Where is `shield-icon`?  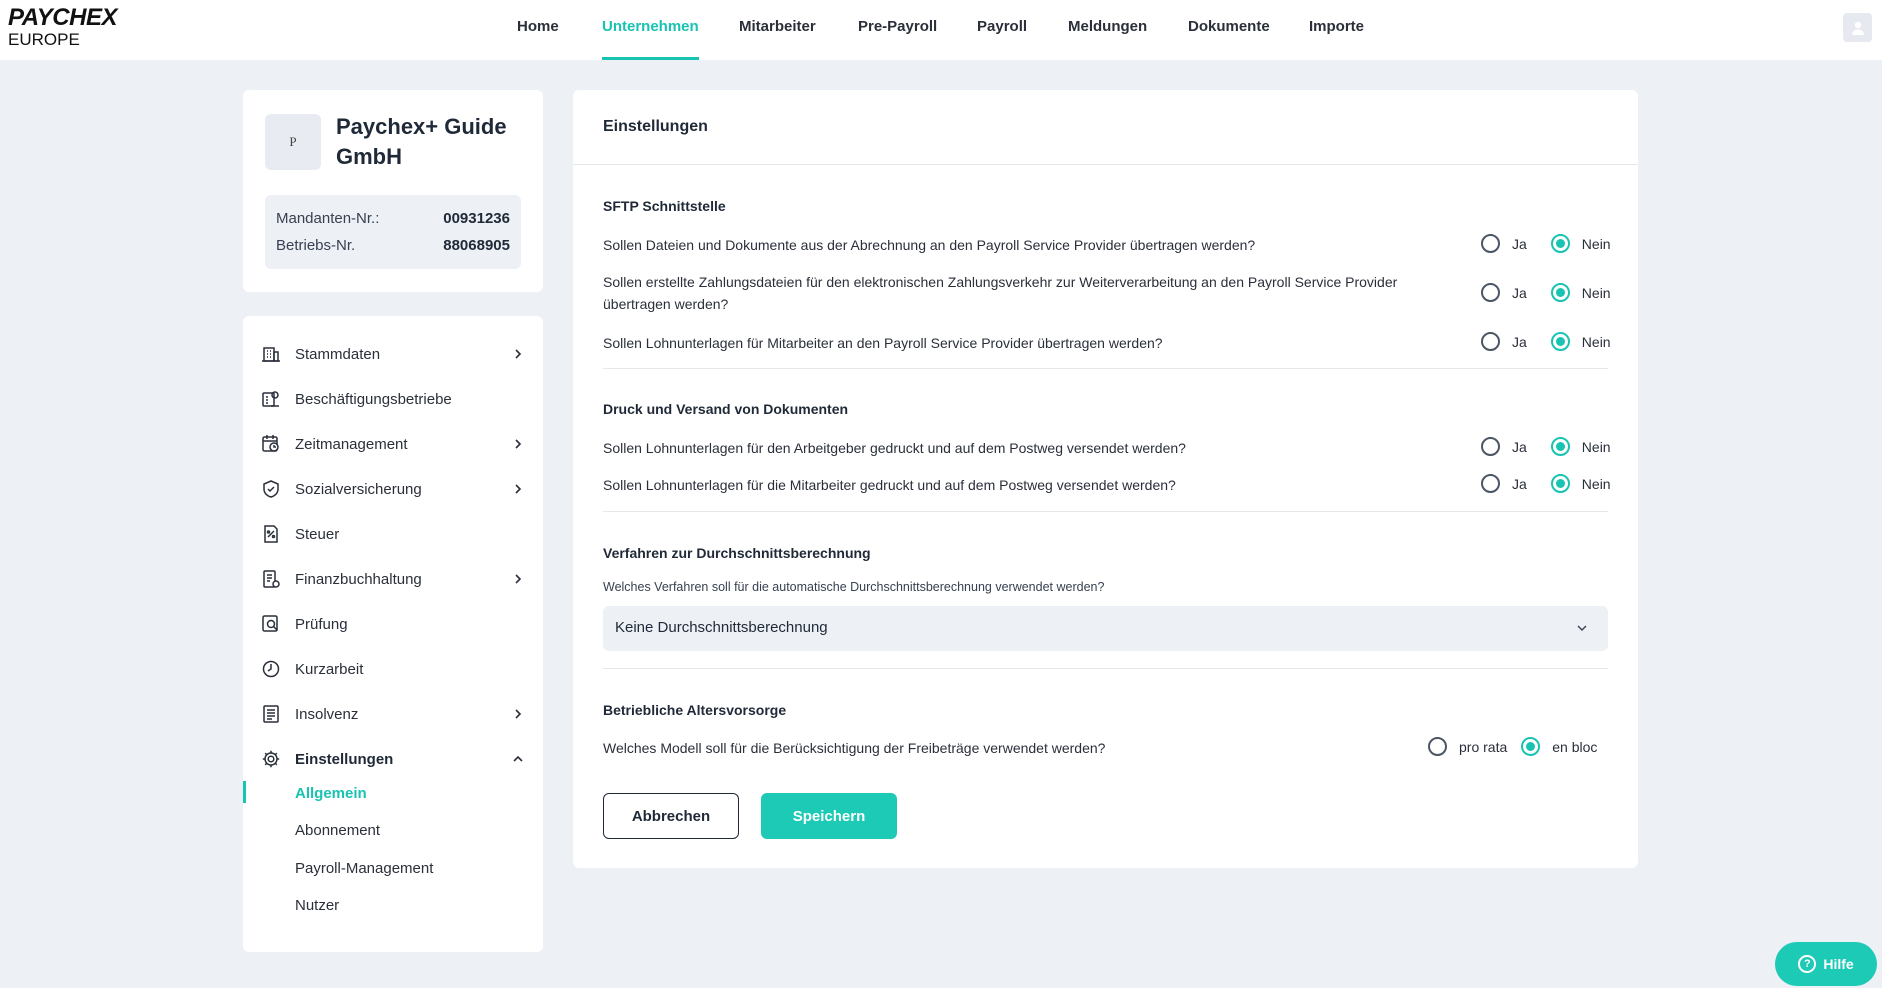
shield-icon is located at coordinates (271, 489).